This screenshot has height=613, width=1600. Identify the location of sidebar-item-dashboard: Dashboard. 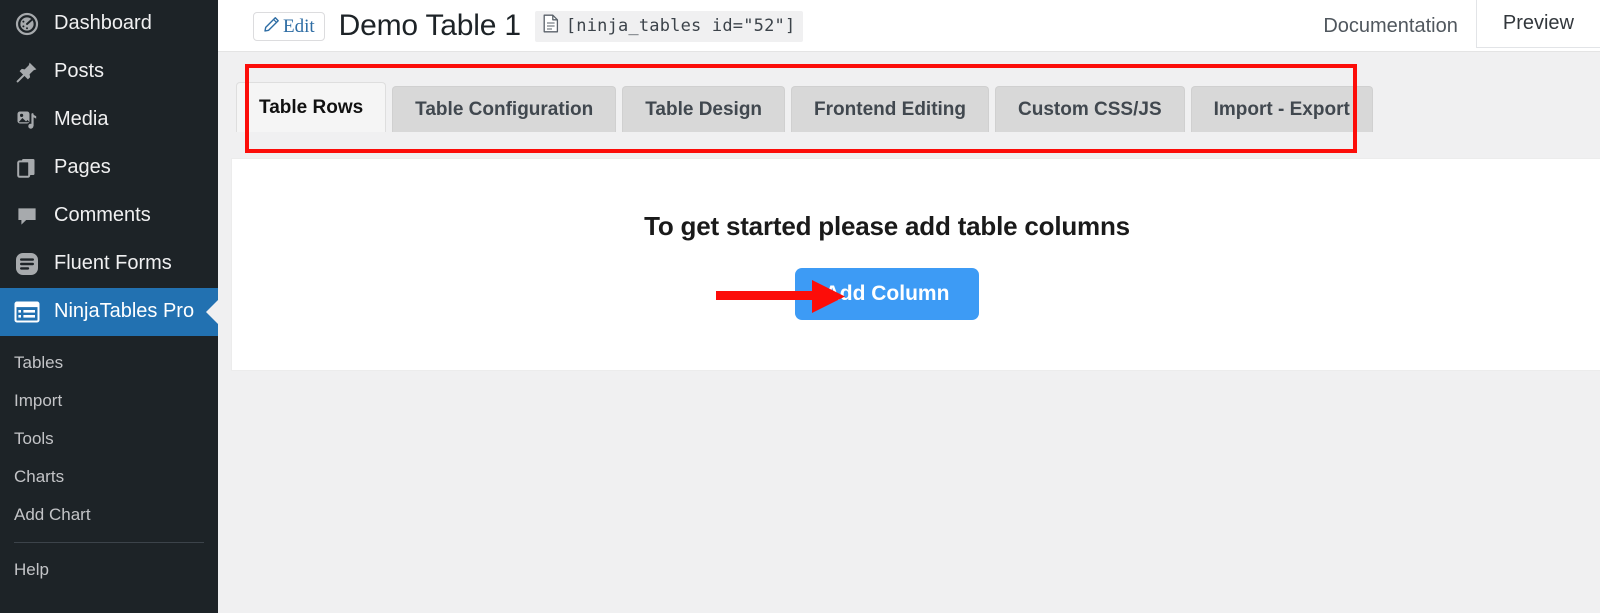
(109, 24).